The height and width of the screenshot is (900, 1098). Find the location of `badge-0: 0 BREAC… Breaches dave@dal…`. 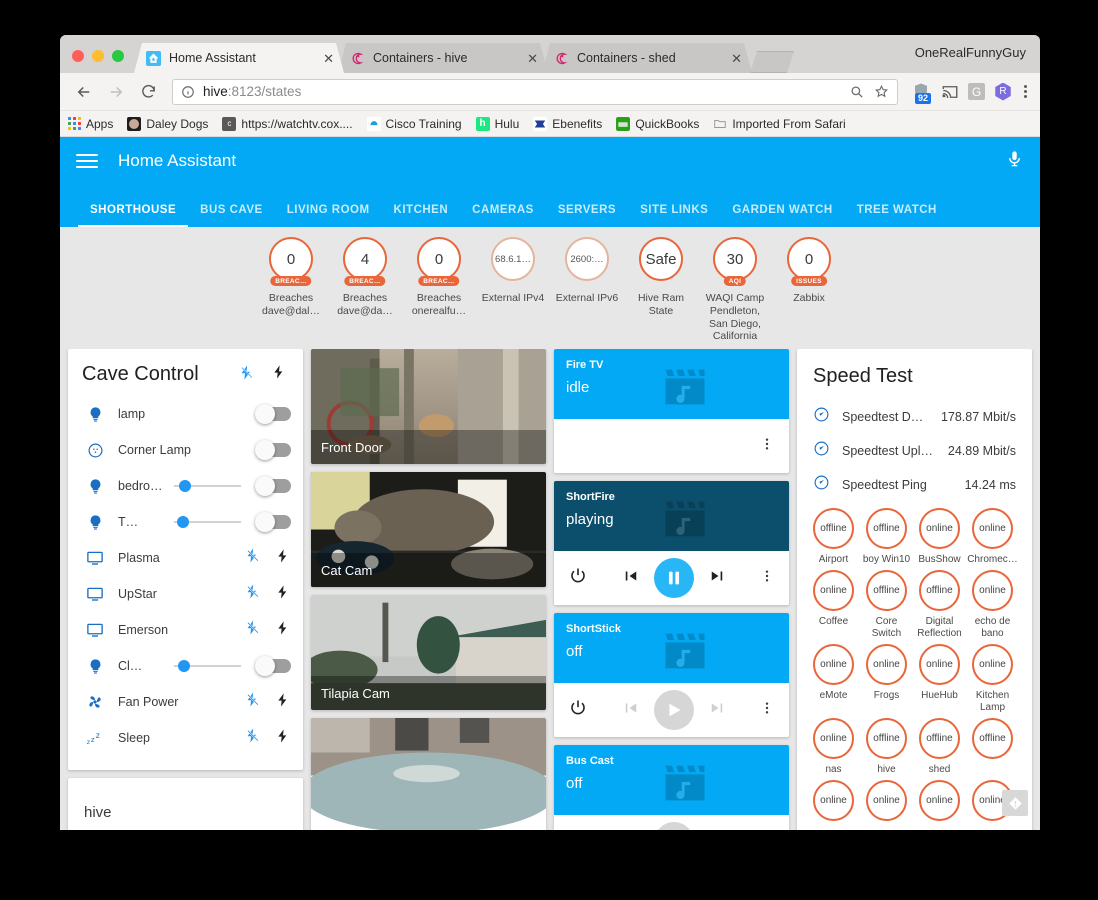

badge-0: 0 BREAC… Breaches dave@dal… is located at coordinates (291, 290).